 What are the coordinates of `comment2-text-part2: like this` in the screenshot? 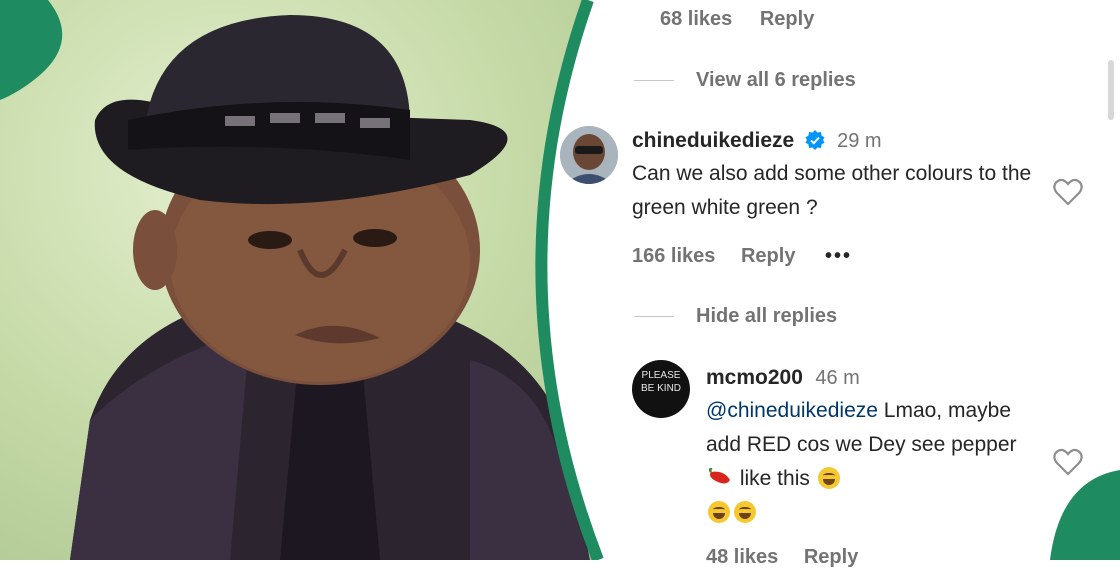 It's located at (772, 478).